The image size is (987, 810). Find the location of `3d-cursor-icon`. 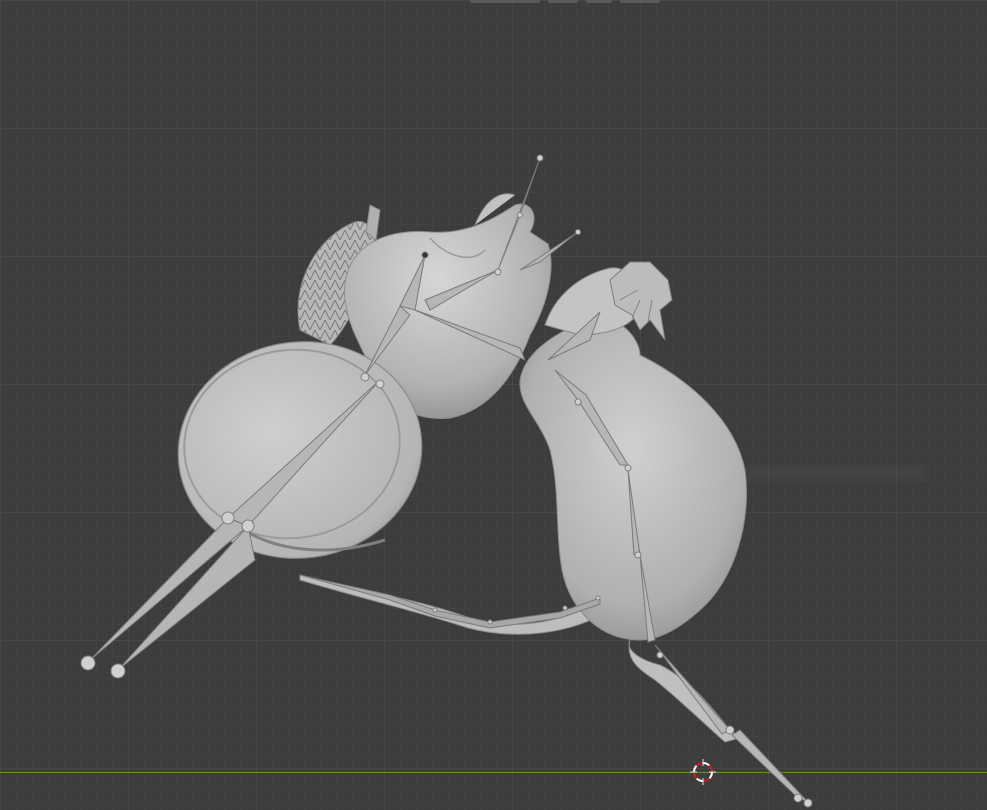

3d-cursor-icon is located at coordinates (703, 772).